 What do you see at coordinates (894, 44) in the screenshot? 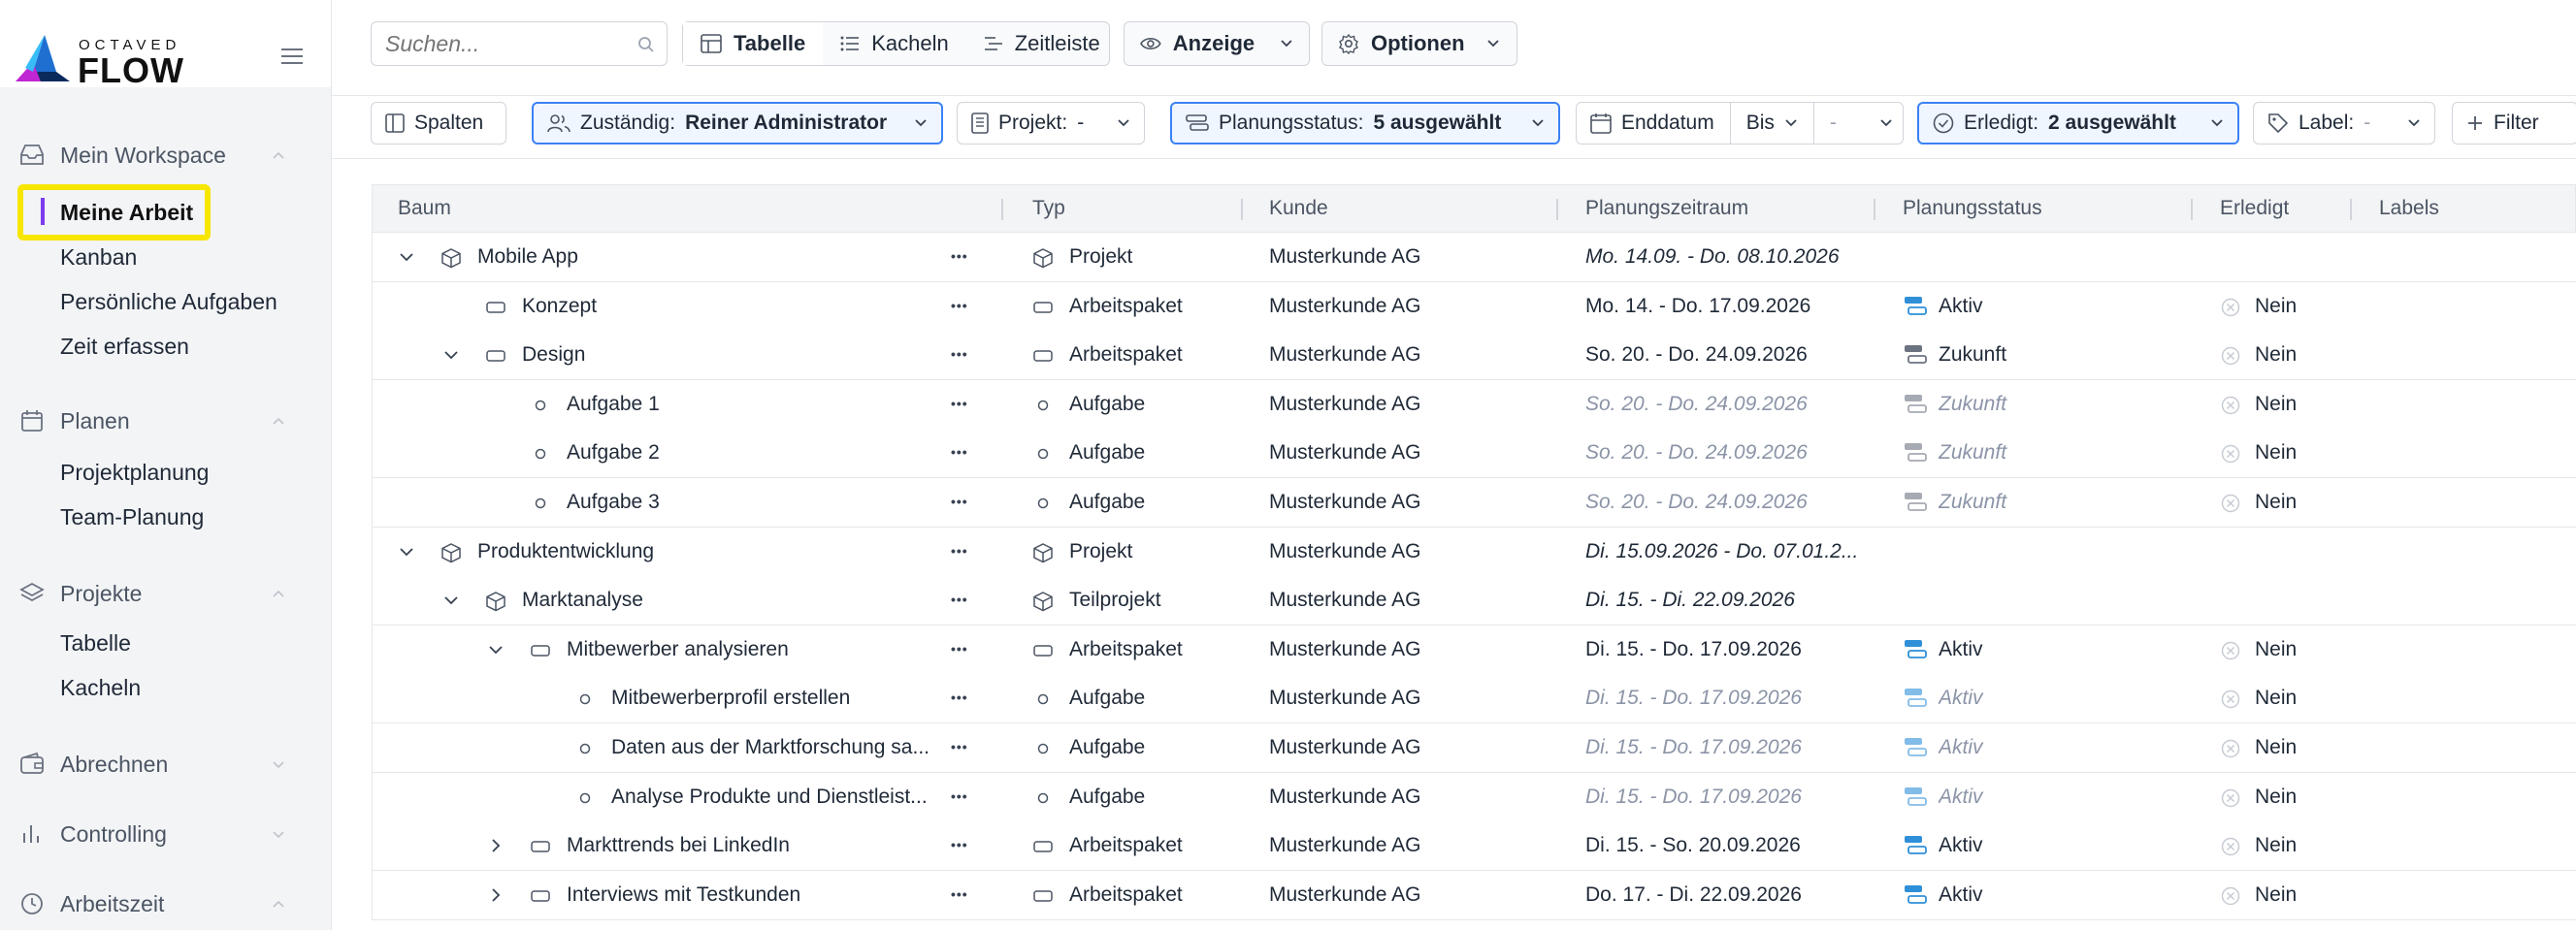
I see `view-tab-tiles: Kacheln` at bounding box center [894, 44].